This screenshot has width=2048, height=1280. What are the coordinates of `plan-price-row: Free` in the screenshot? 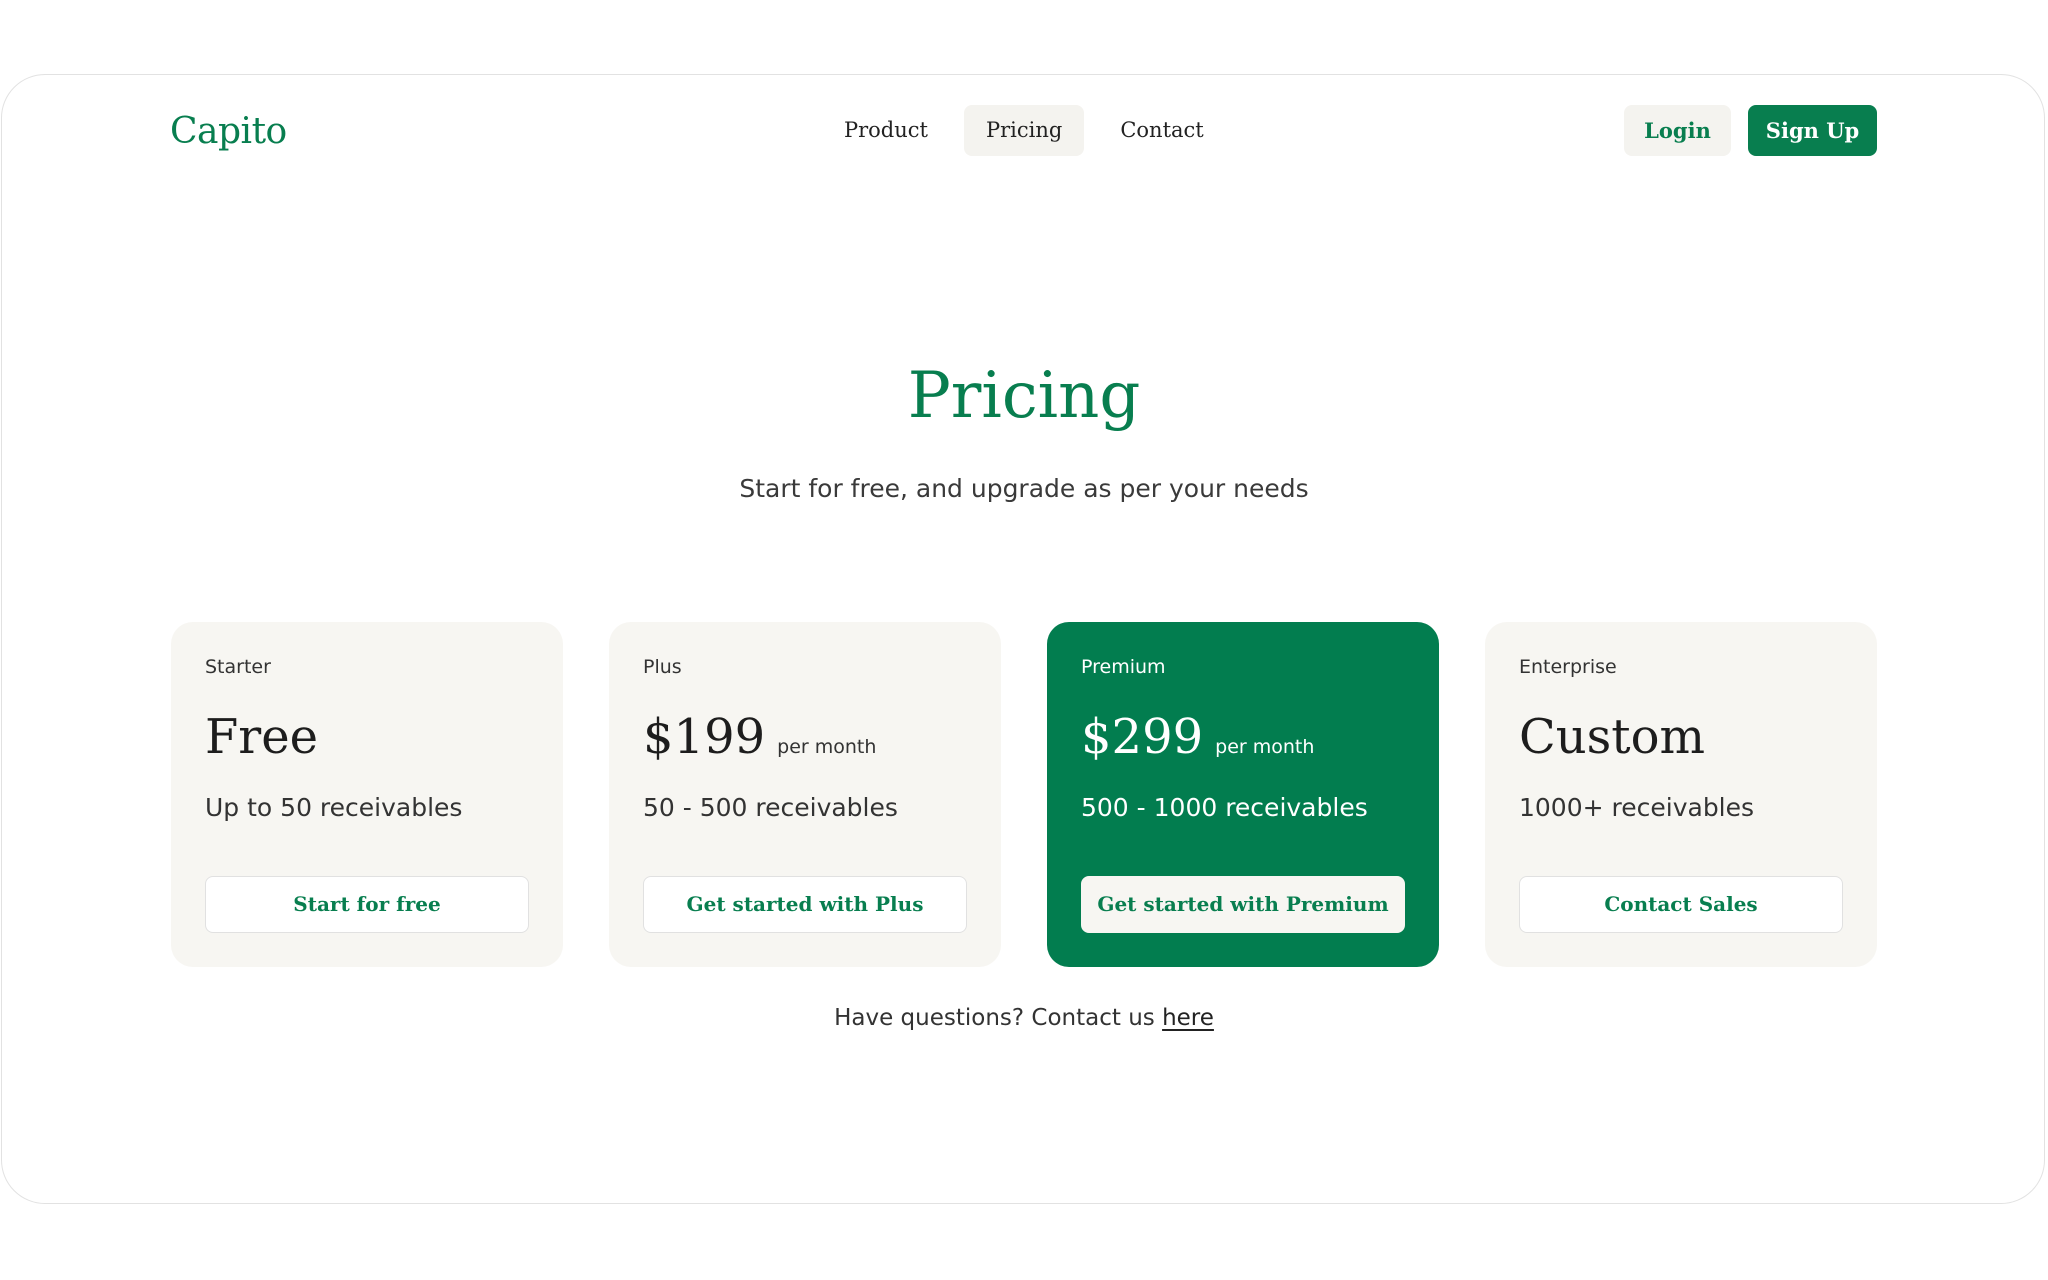 It's located at (261, 737).